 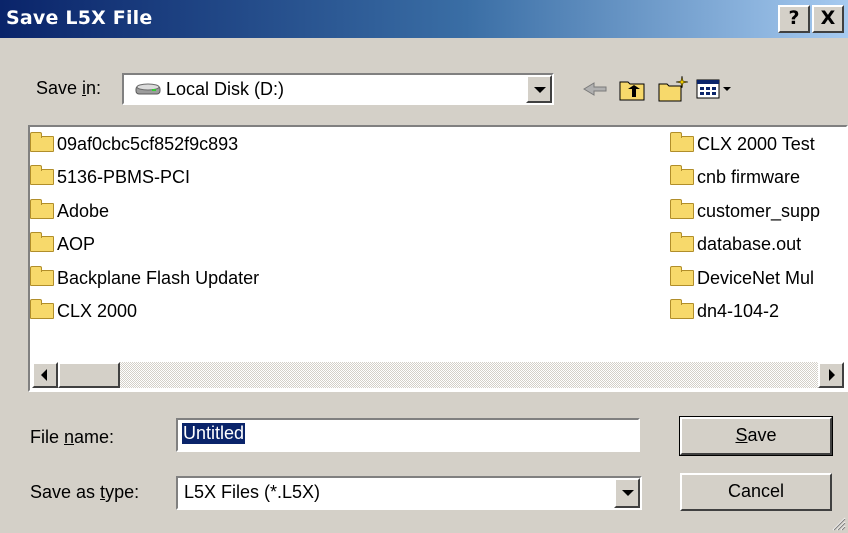 What do you see at coordinates (716, 89) in the screenshot?
I see `view-menu-icon` at bounding box center [716, 89].